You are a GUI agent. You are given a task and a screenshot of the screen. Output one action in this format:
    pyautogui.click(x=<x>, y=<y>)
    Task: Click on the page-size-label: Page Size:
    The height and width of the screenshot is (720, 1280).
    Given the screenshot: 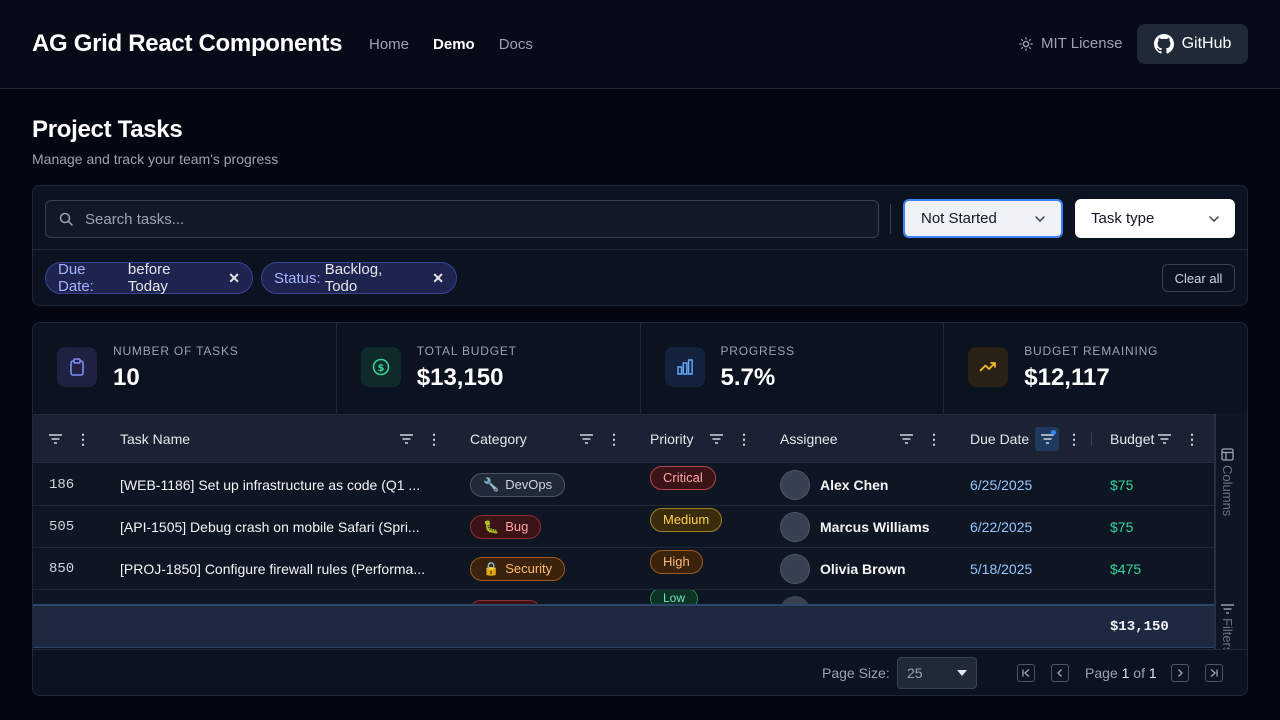 What is the action you would take?
    pyautogui.click(x=856, y=673)
    